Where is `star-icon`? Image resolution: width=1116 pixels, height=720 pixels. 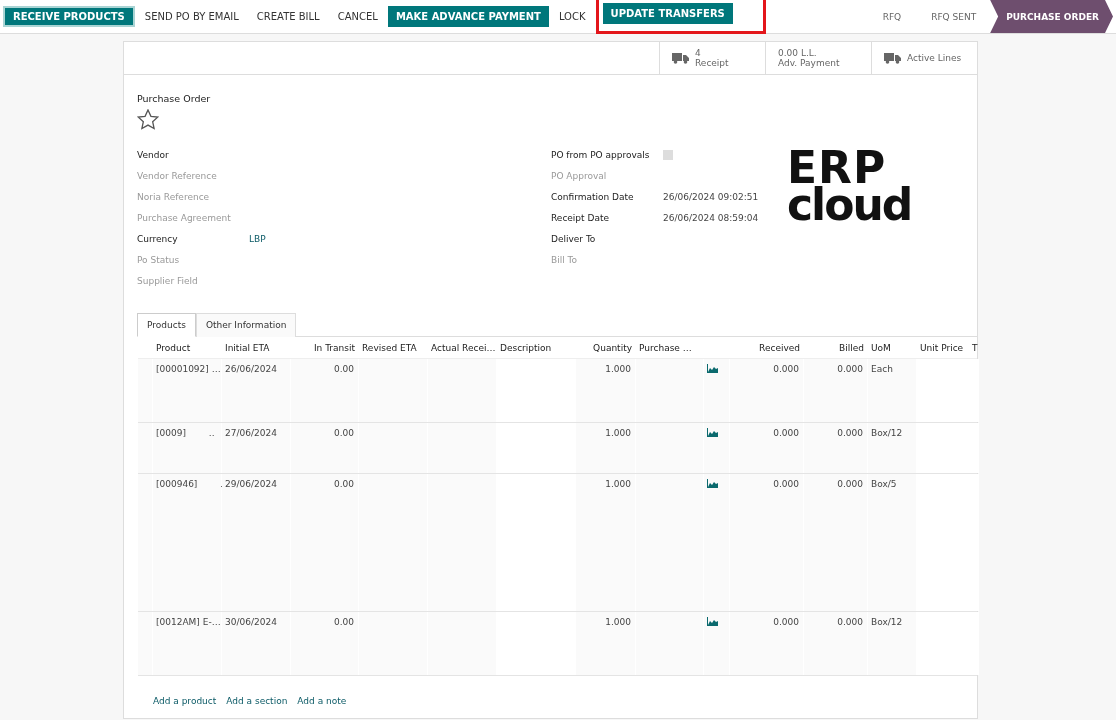 star-icon is located at coordinates (148, 119).